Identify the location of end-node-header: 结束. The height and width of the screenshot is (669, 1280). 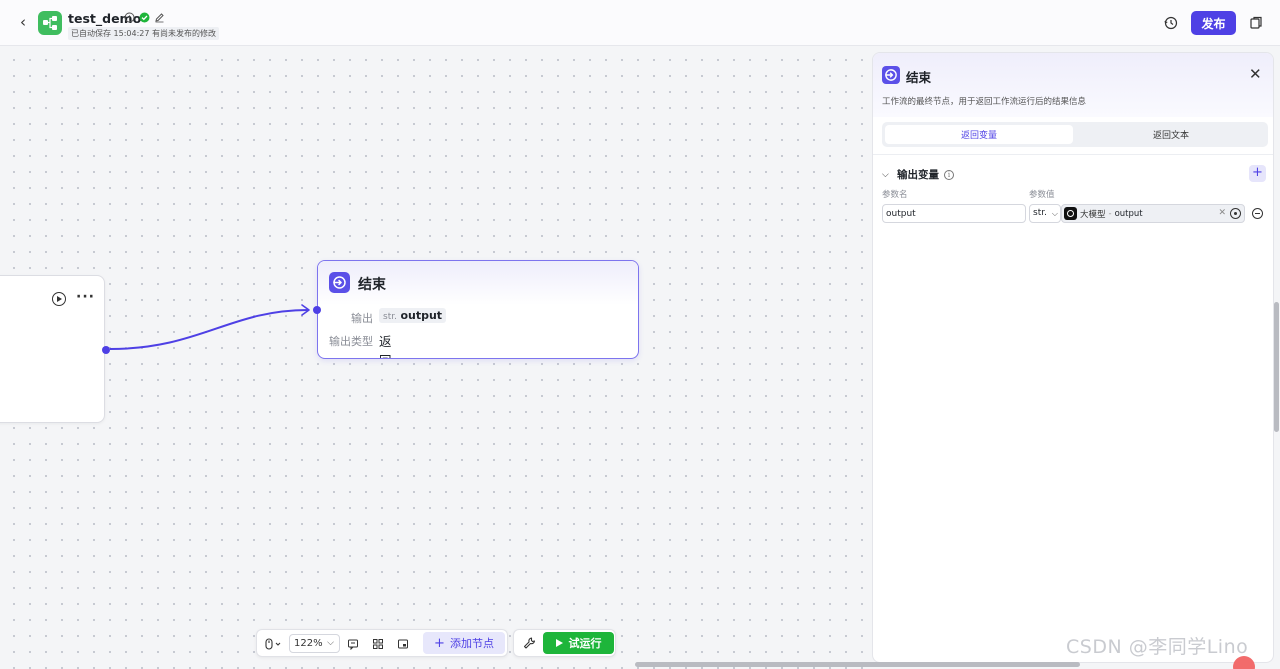
(478, 283).